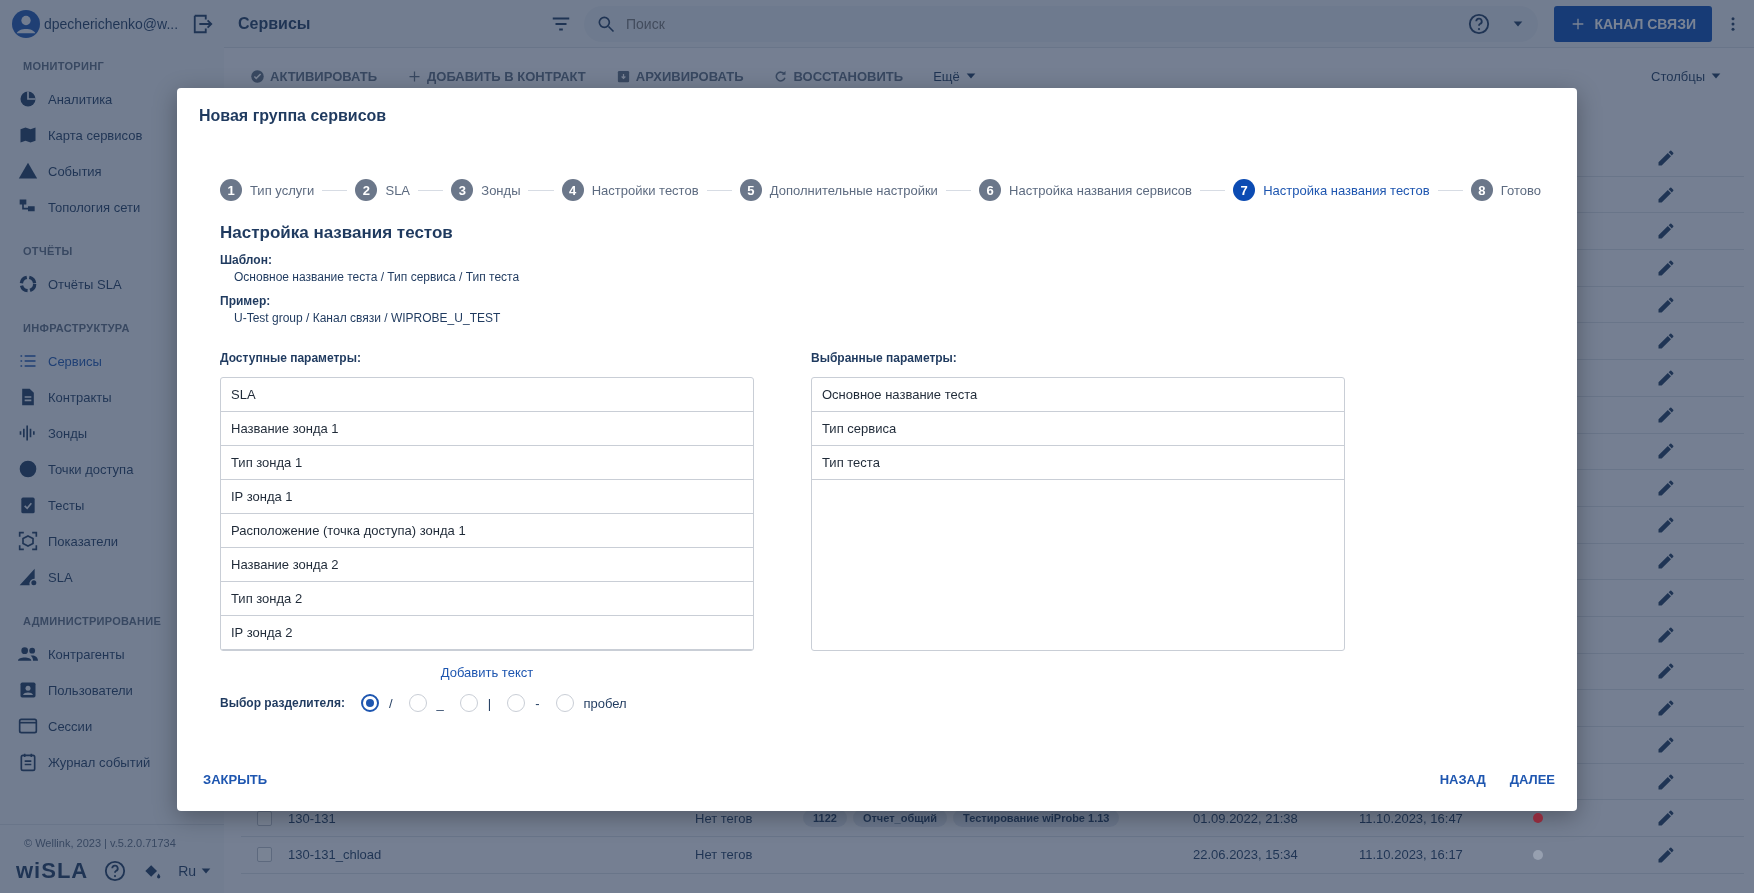 The width and height of the screenshot is (1754, 893). Describe the element at coordinates (390, 703) in the screenshot. I see `radio-label: /` at that location.